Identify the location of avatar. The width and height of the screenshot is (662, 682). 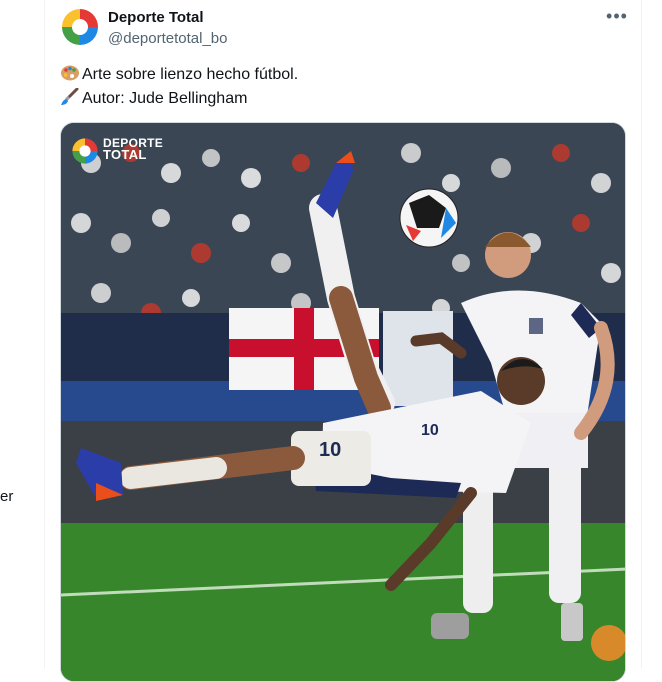
(80, 27).